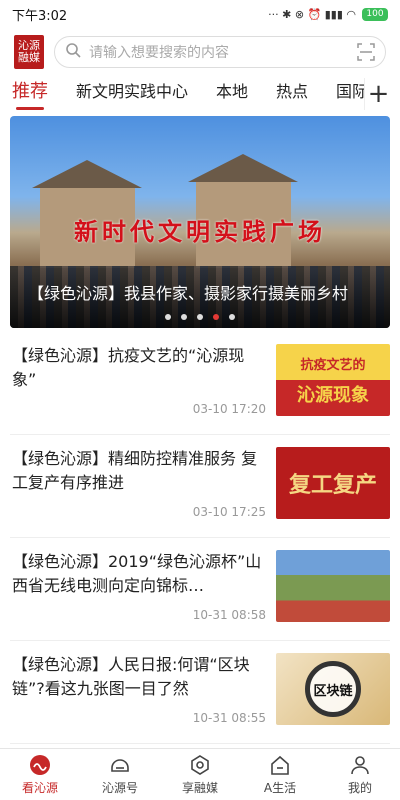 This screenshot has height=800, width=400. I want to click on battery-icon: 100, so click(375, 14).